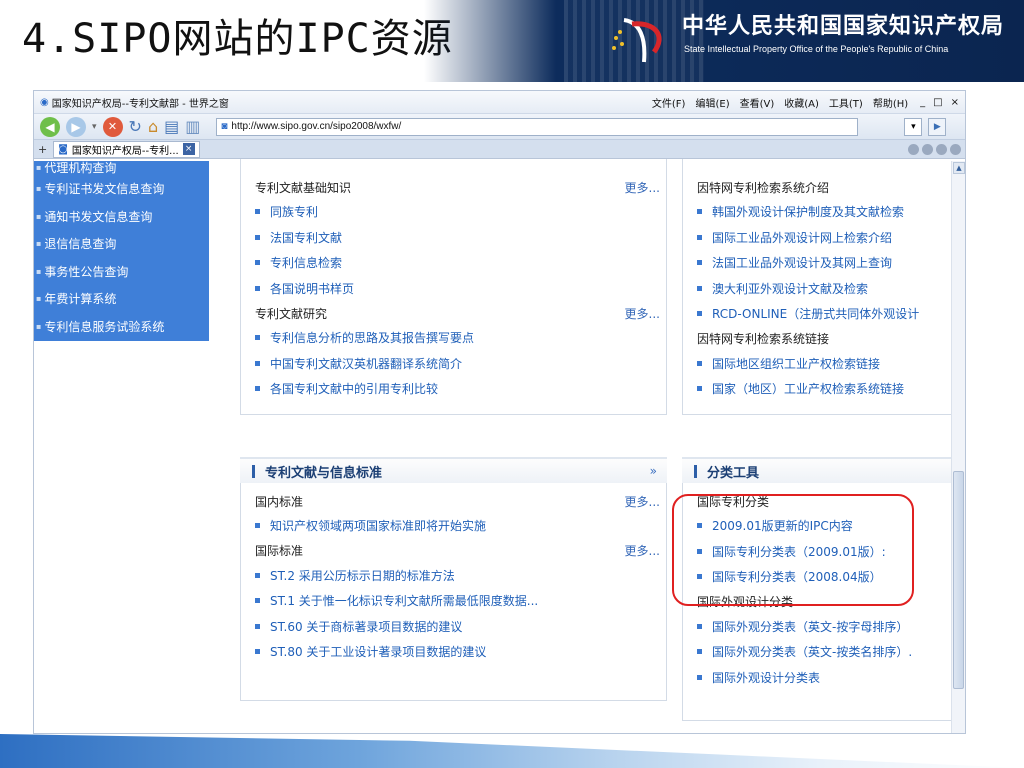 This screenshot has height=768, width=1024. What do you see at coordinates (291, 313) in the screenshot?
I see `section-title: 专利文献研究` at bounding box center [291, 313].